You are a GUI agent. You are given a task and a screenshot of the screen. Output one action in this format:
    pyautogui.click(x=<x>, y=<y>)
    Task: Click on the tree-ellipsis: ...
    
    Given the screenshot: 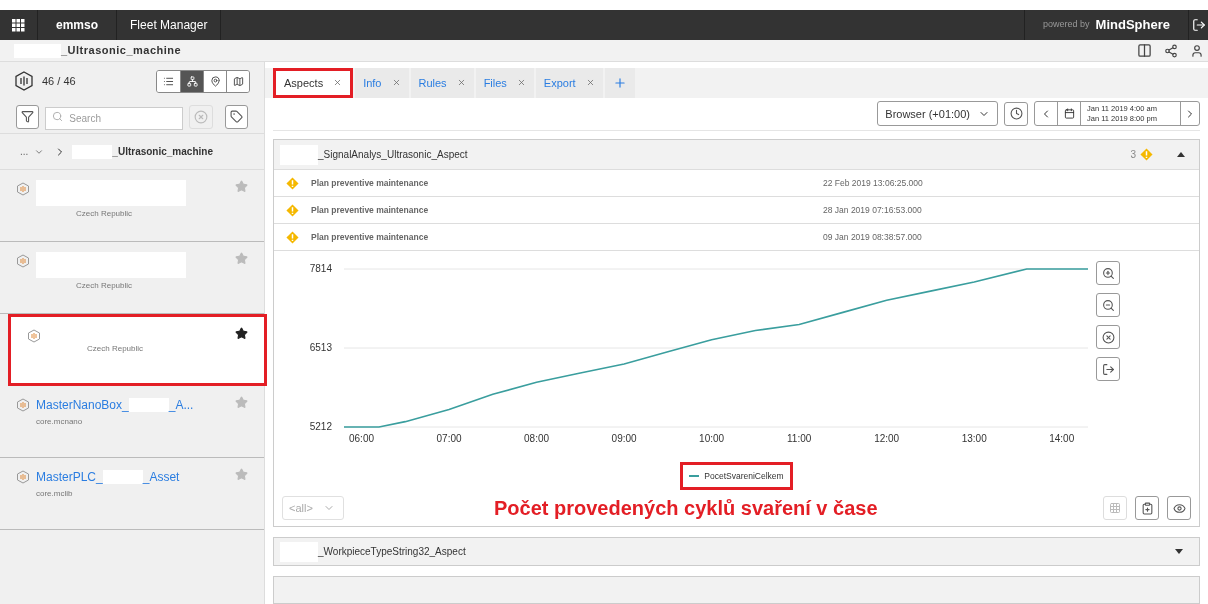 What is the action you would take?
    pyautogui.click(x=24, y=151)
    